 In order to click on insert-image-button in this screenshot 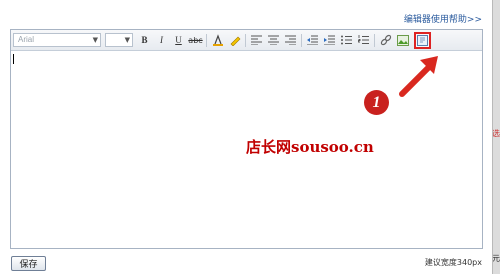, I will do `click(402, 40)`.